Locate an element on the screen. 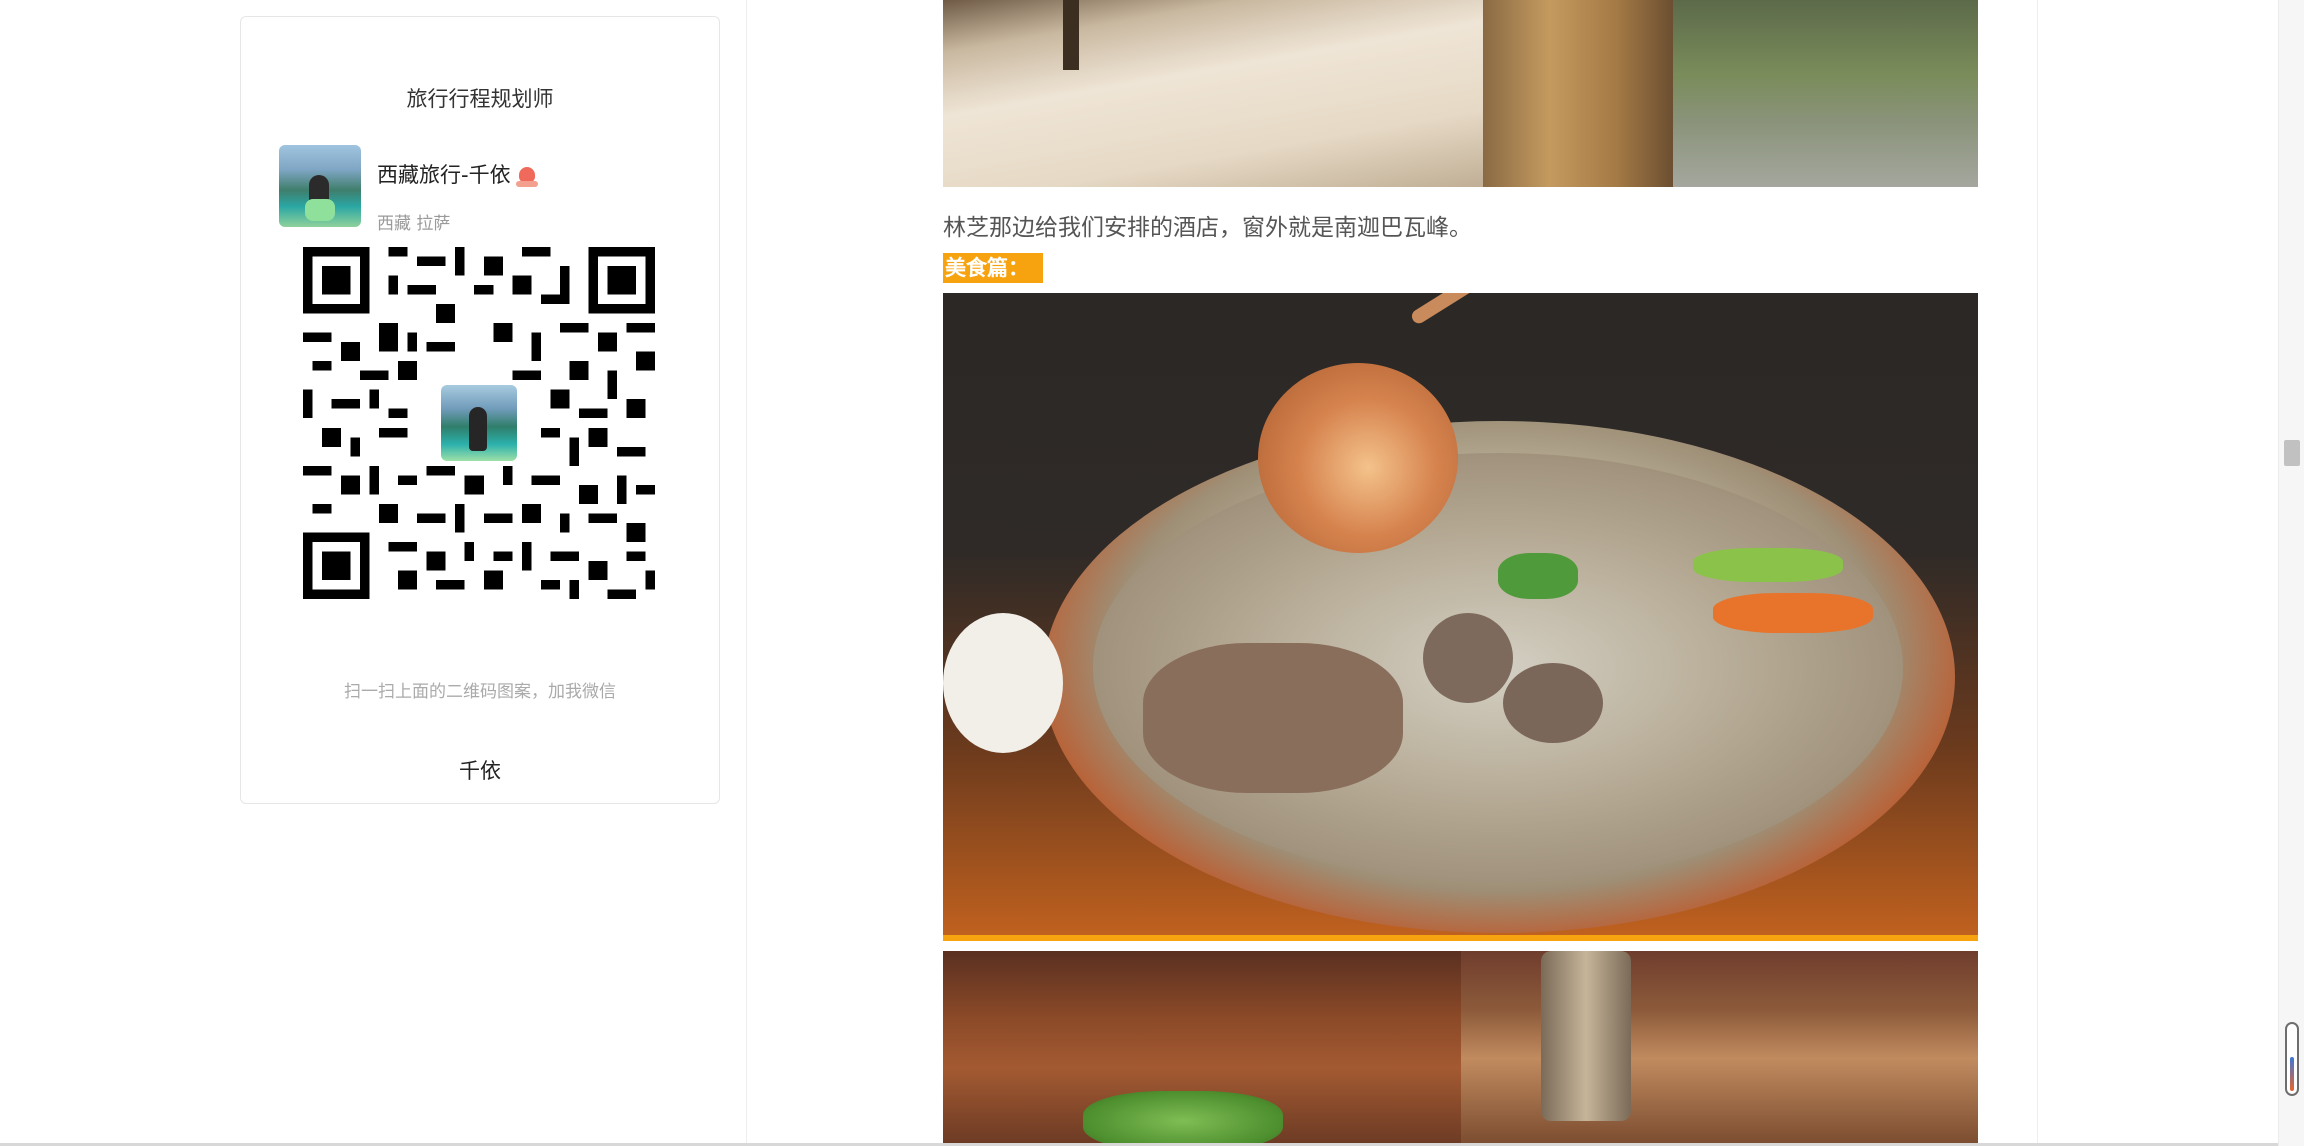 This screenshot has width=2304, height=1146. sidebar-divider is located at coordinates (746, 573).